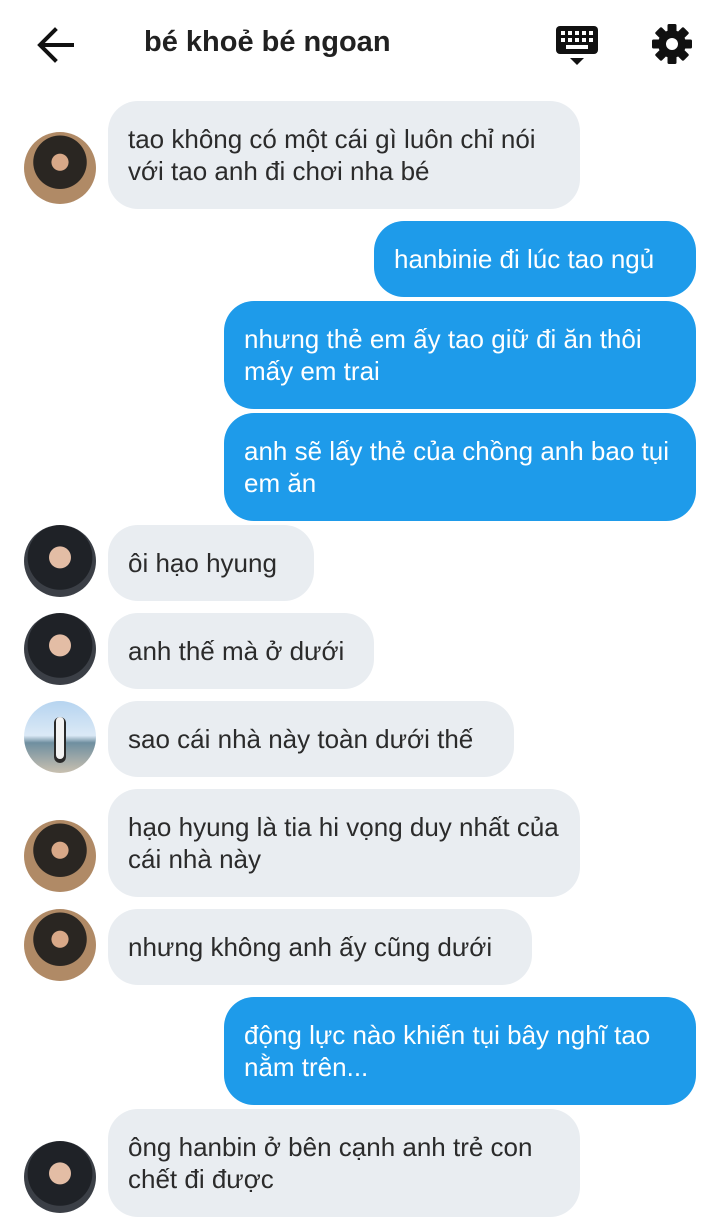 This screenshot has width=720, height=1217. I want to click on message-bubble-incoming: anh thế mà ở dưới, so click(241, 651).